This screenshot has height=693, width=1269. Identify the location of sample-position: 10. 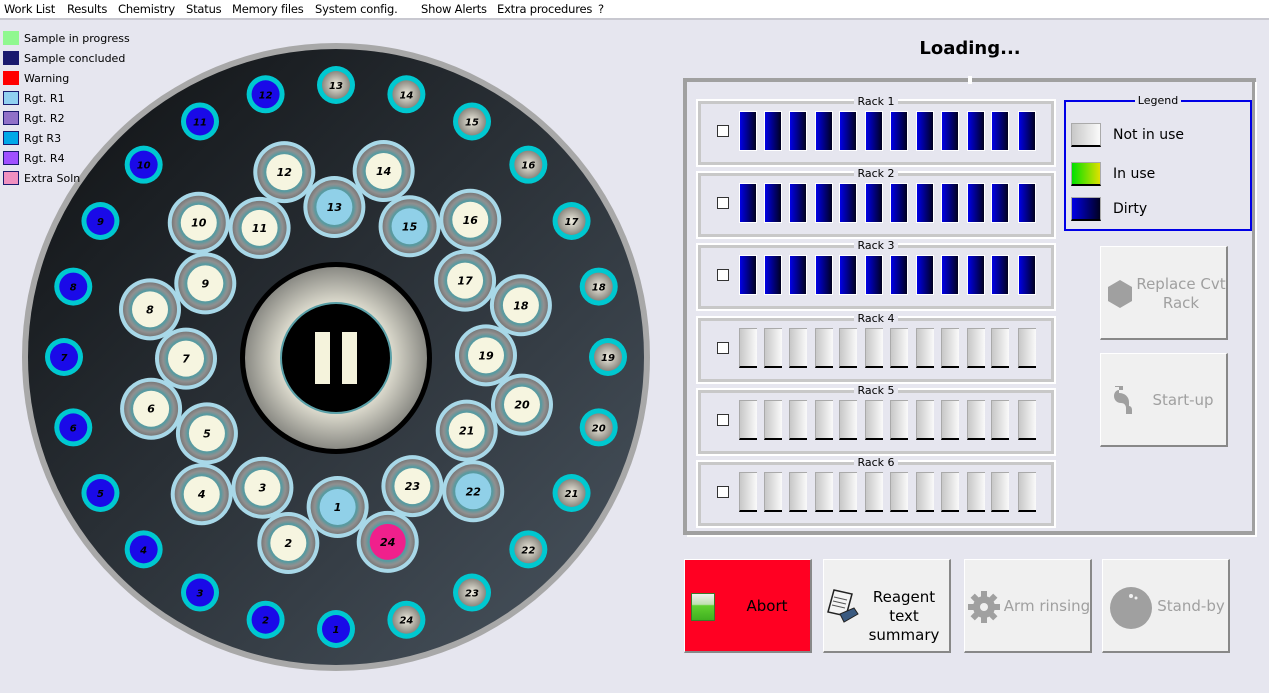
(143, 164).